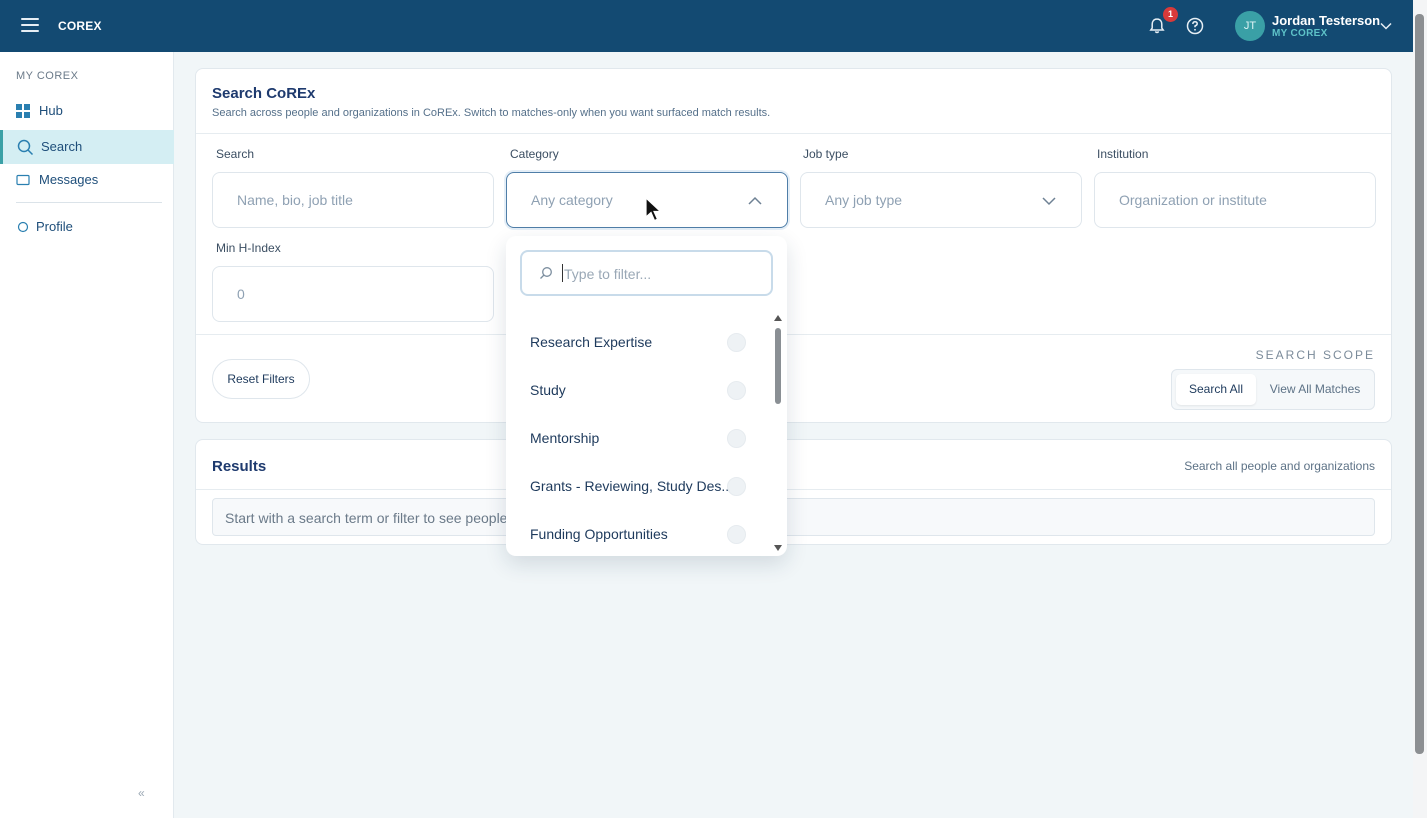  Describe the element at coordinates (239, 466) in the screenshot. I see `results-title: Results` at that location.